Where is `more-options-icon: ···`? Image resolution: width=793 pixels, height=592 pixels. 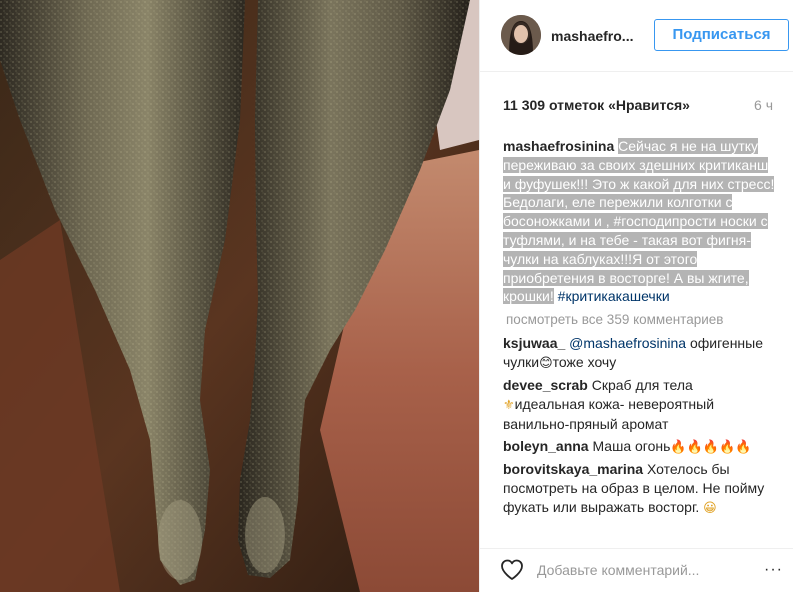 more-options-icon: ··· is located at coordinates (773, 570).